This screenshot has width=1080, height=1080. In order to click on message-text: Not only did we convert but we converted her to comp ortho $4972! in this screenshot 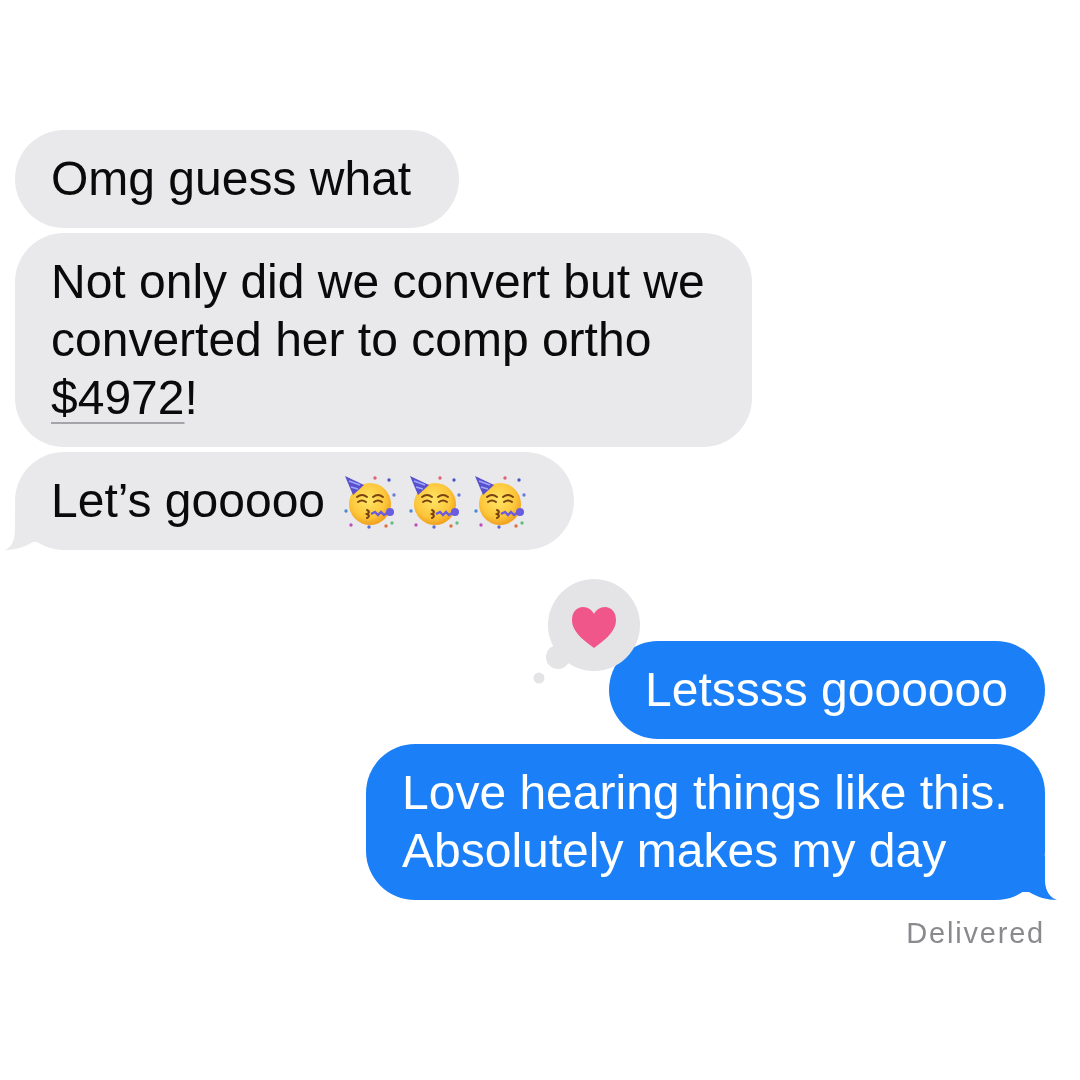, I will do `click(378, 340)`.